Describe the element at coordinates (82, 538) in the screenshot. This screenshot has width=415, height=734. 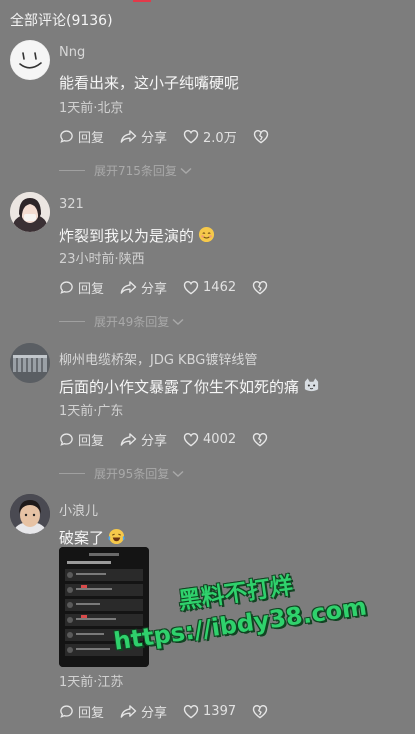
I see `comment-text-content: 破案了` at that location.